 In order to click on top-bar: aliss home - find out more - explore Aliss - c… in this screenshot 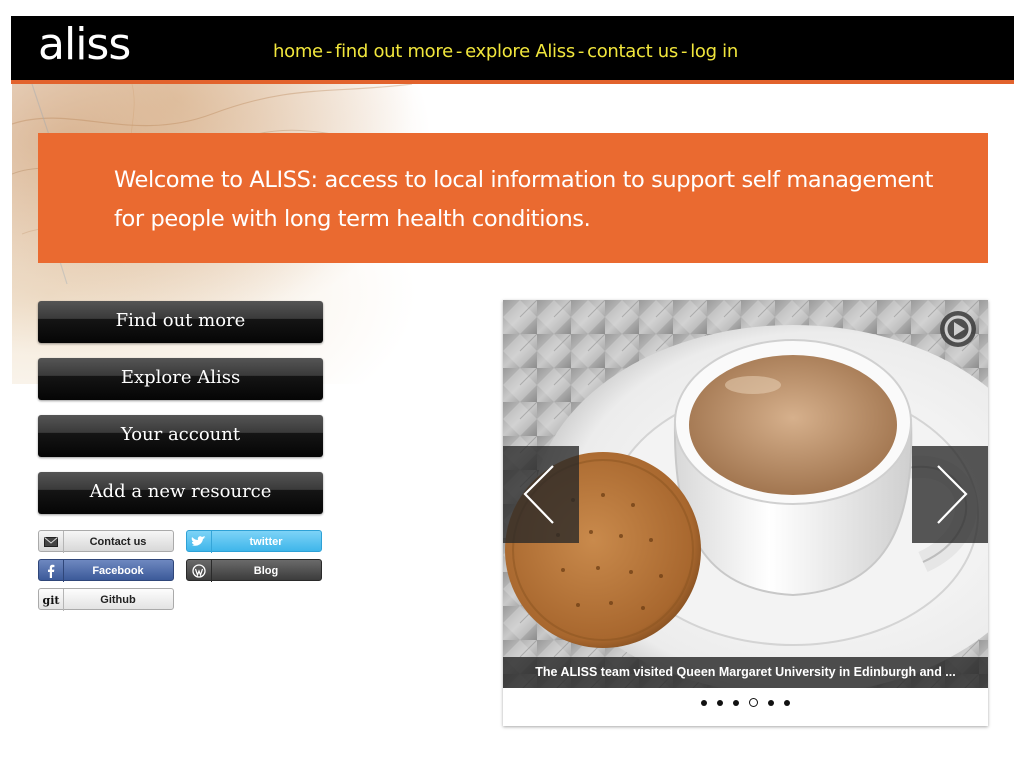, I will do `click(512, 50)`.